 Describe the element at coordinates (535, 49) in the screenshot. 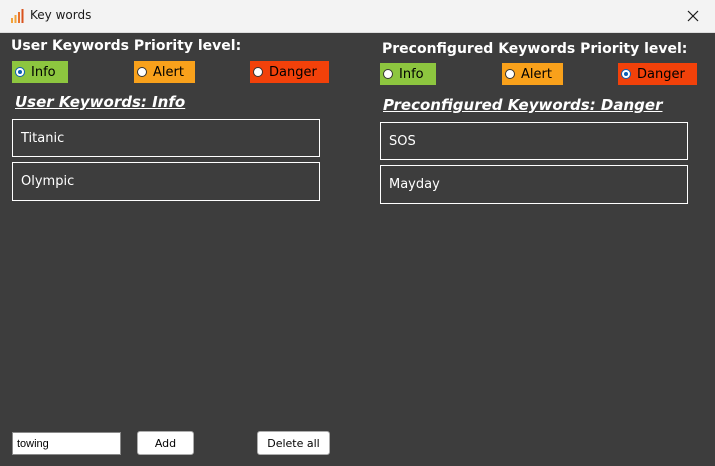

I see `preconfigured-priority-label: Preconfigured Keywords Priority level:` at that location.